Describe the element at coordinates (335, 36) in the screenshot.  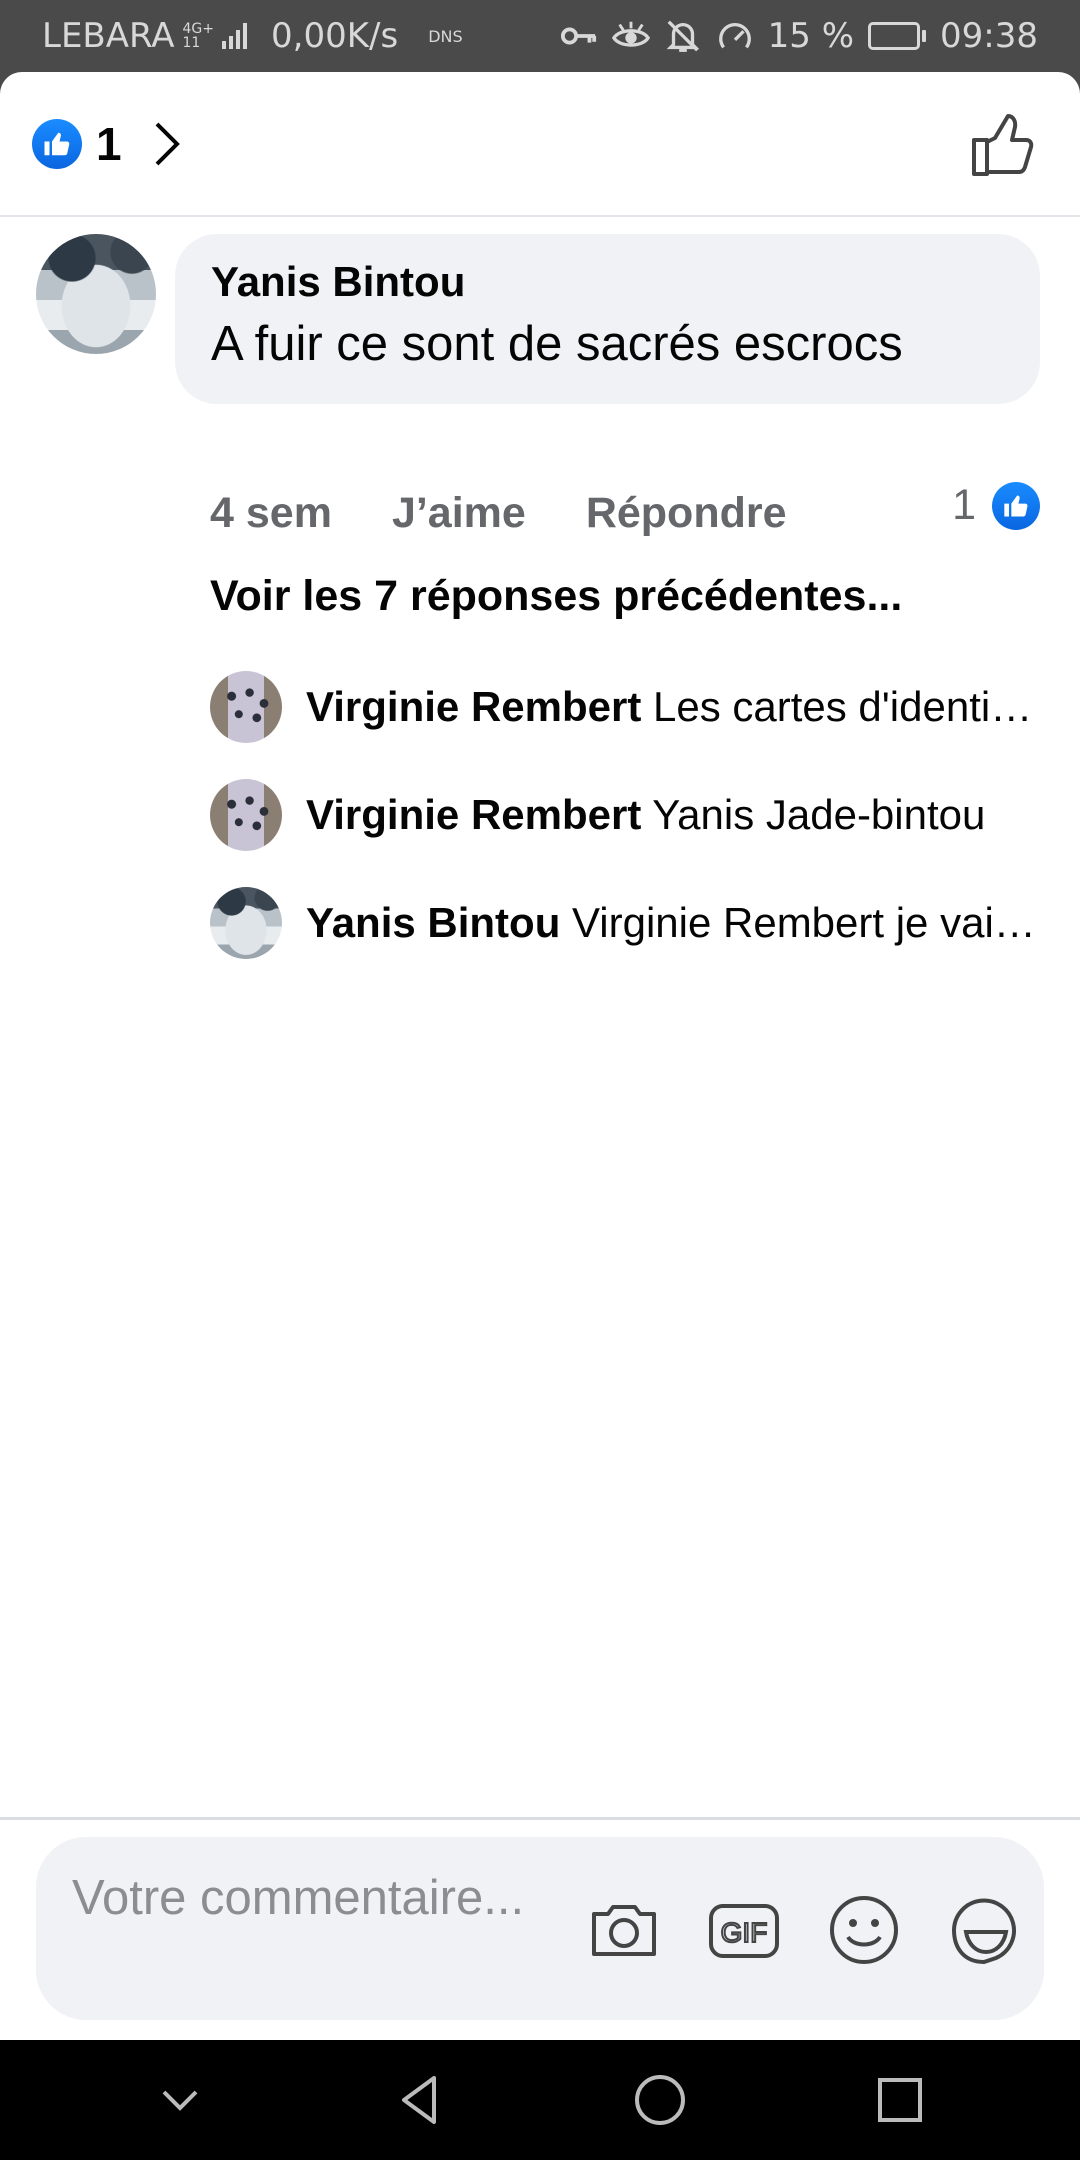
I see `network-speed: 0,00K/s` at that location.